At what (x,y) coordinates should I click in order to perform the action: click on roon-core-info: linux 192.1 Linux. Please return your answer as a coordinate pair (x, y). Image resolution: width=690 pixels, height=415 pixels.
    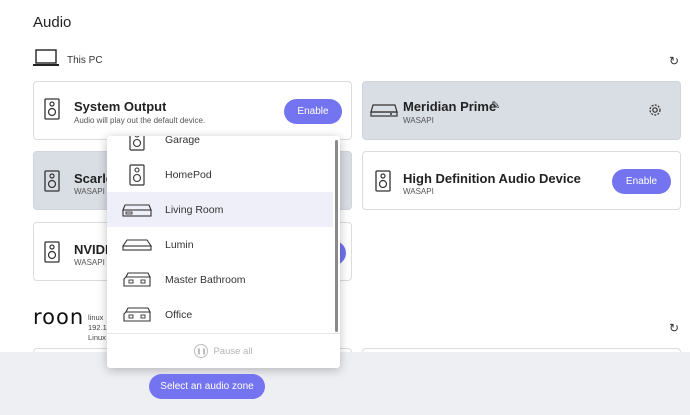
    Looking at the image, I should click on (97, 328).